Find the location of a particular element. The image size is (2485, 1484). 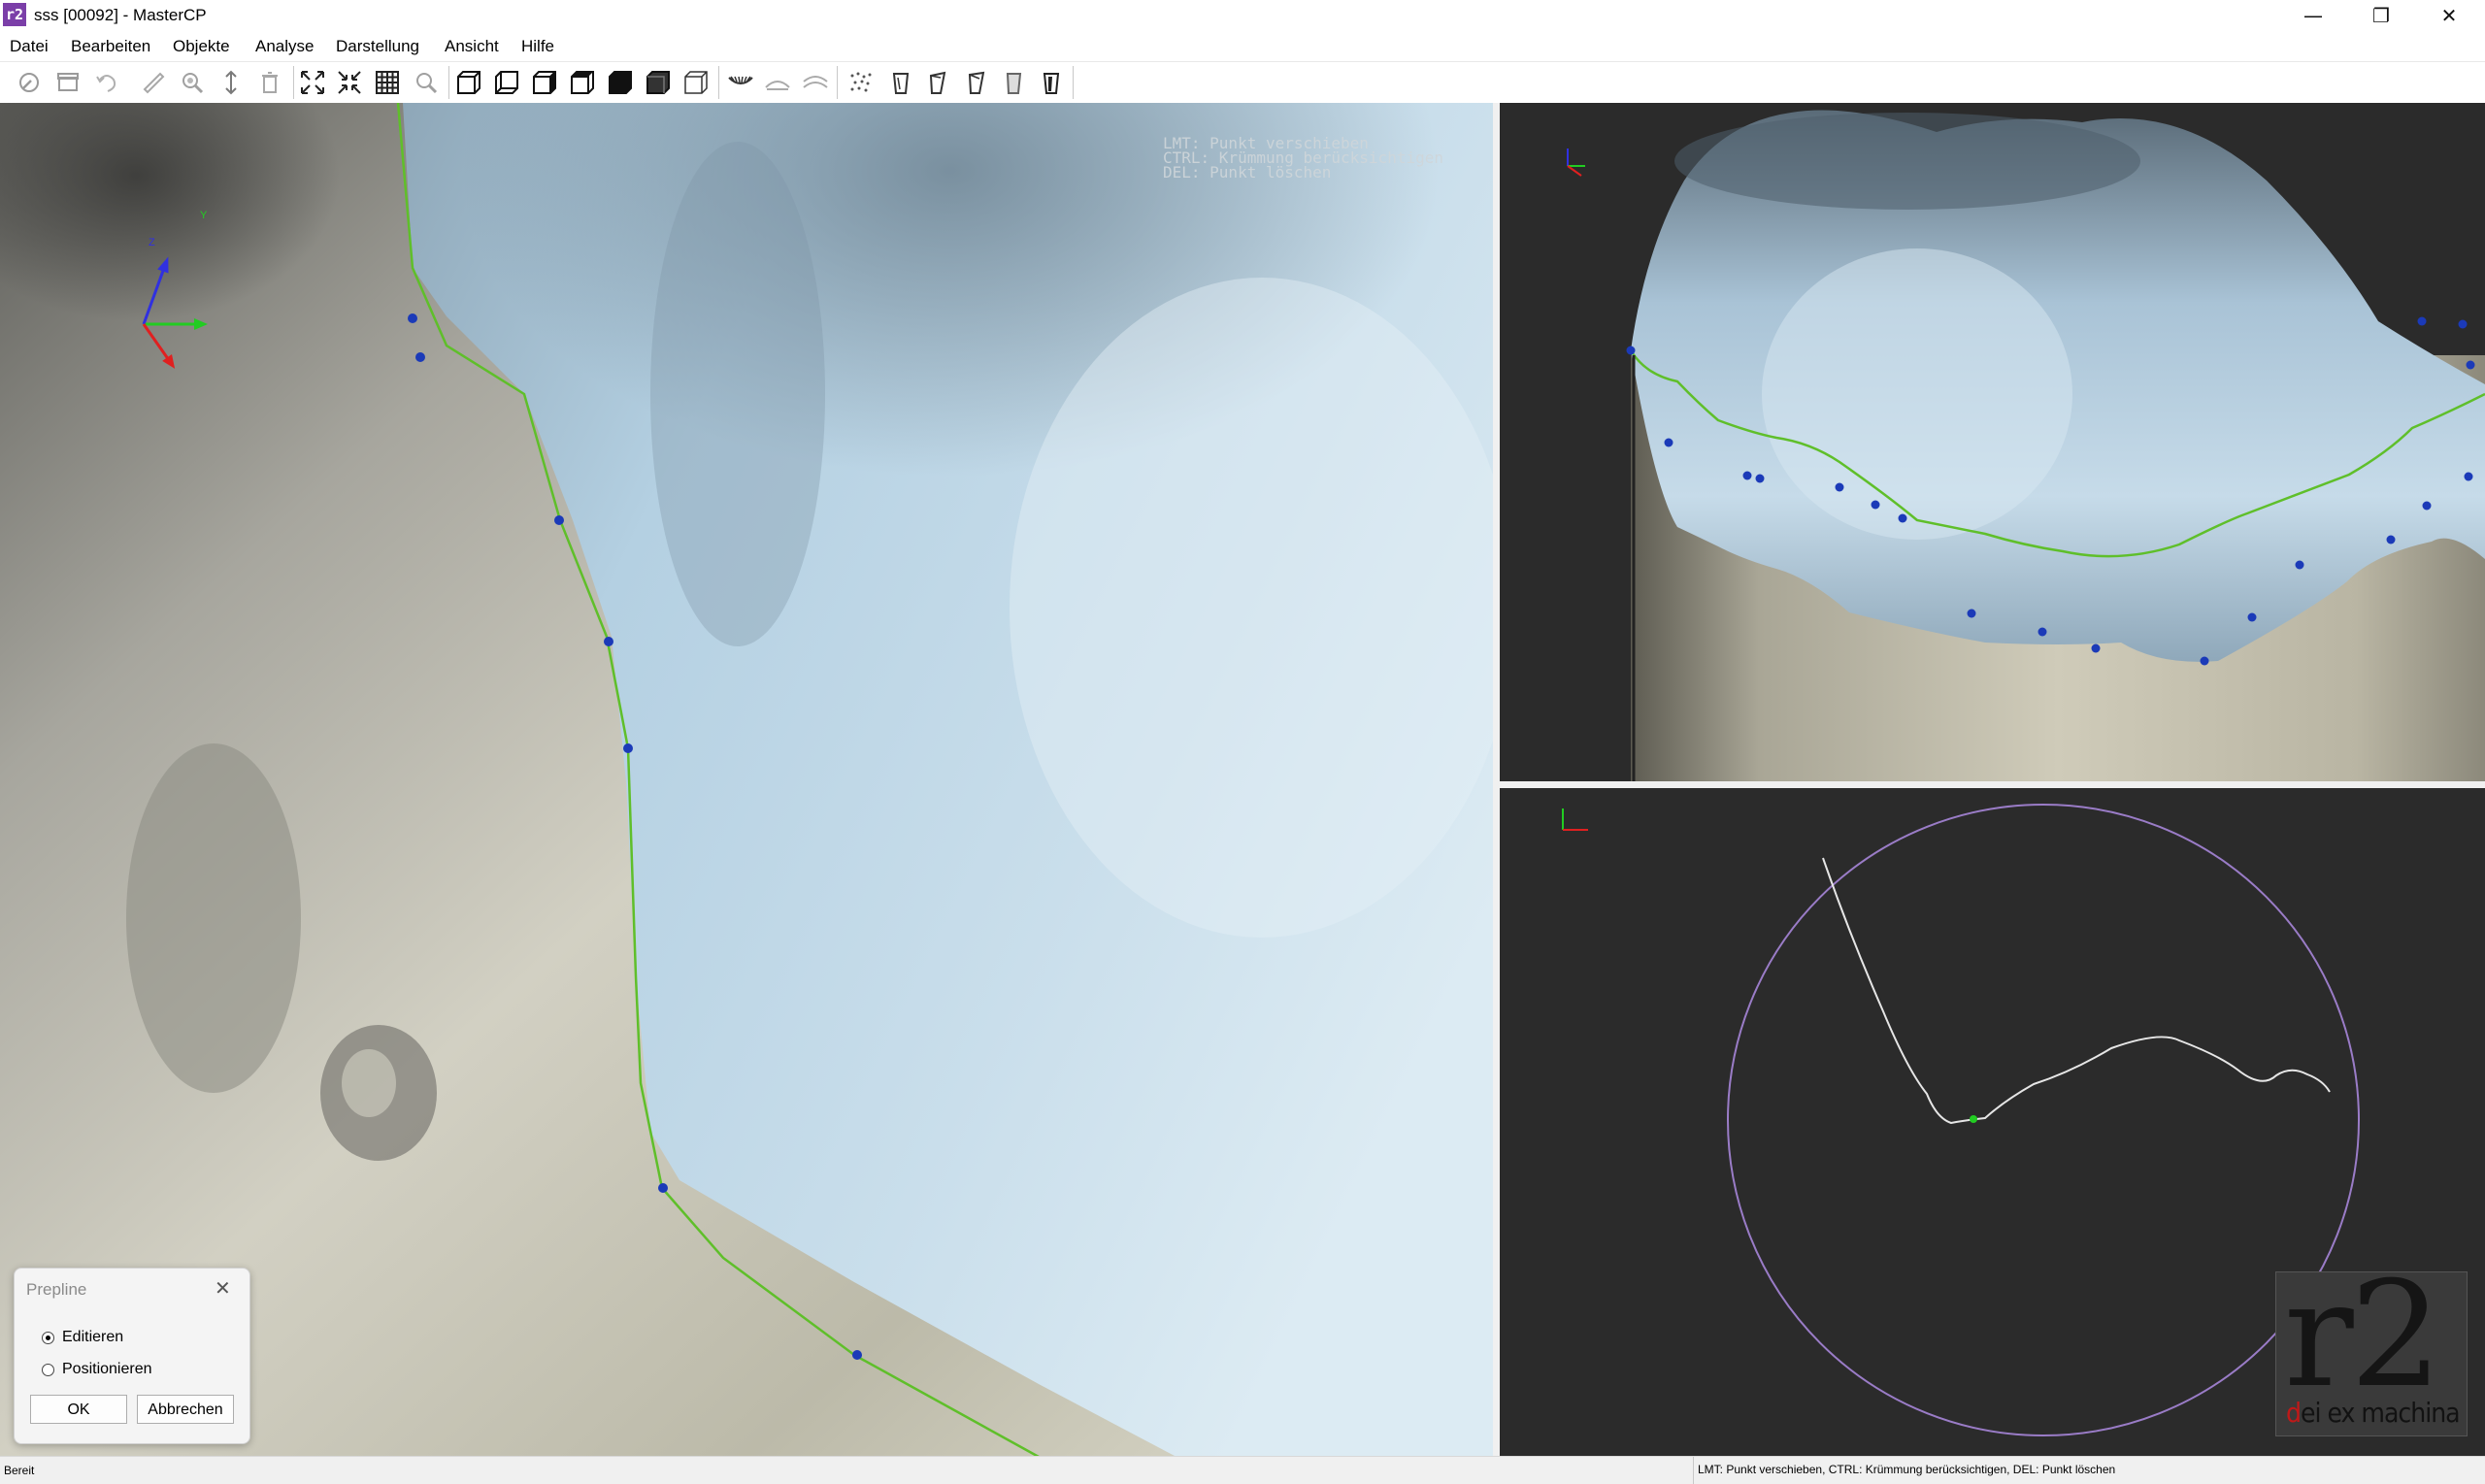

radio-positionieren-indicator is located at coordinates (48, 1369).